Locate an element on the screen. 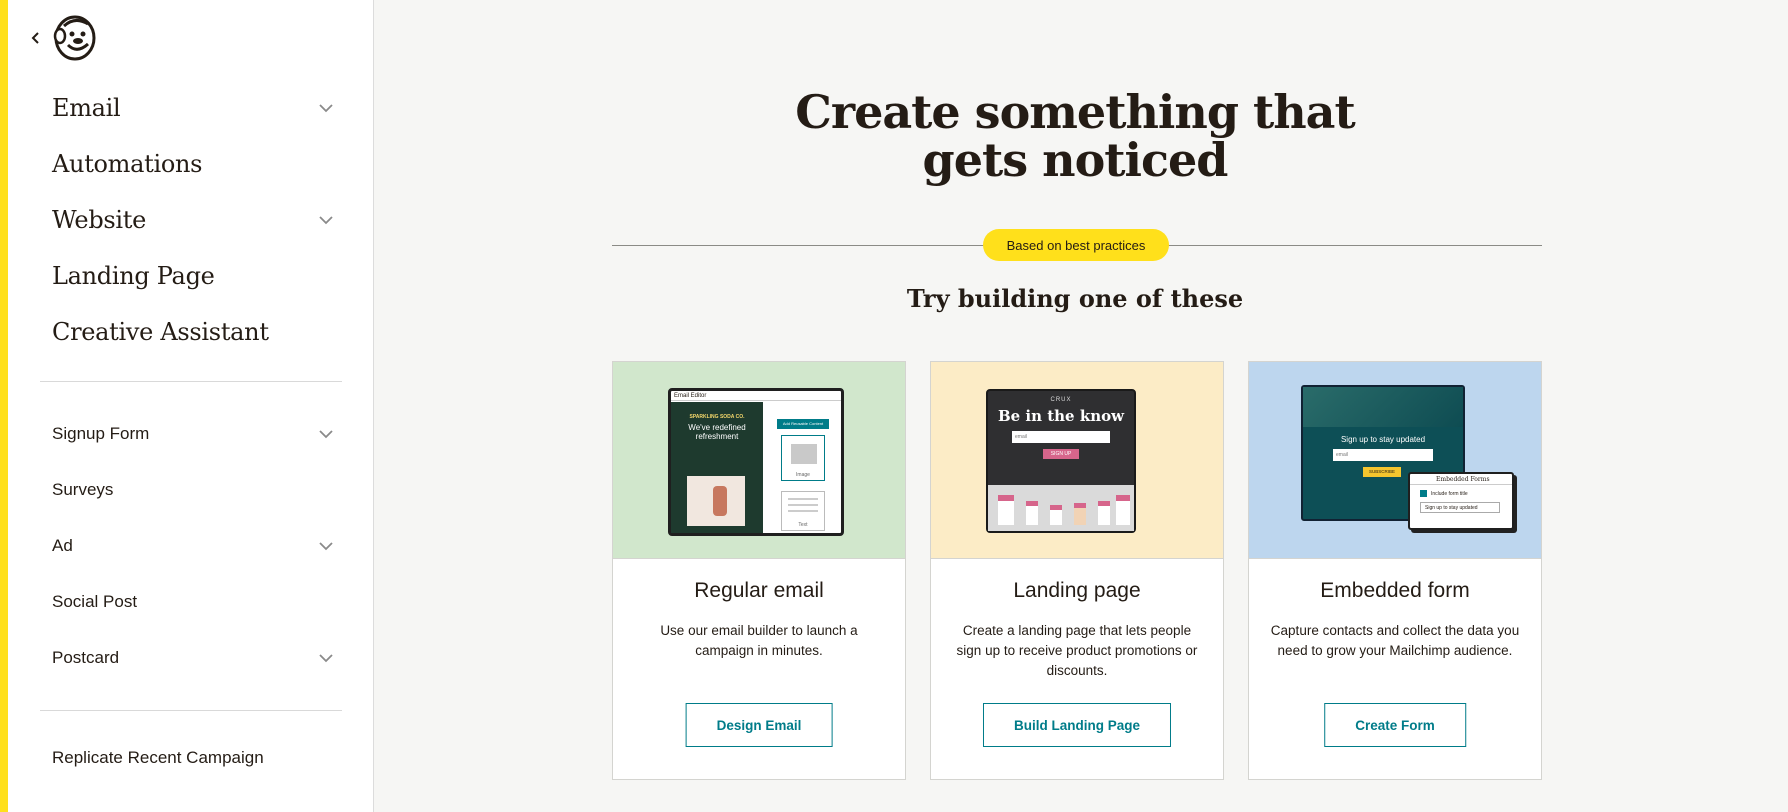 The image size is (1788, 812). card-title: Embedded form is located at coordinates (1395, 590).